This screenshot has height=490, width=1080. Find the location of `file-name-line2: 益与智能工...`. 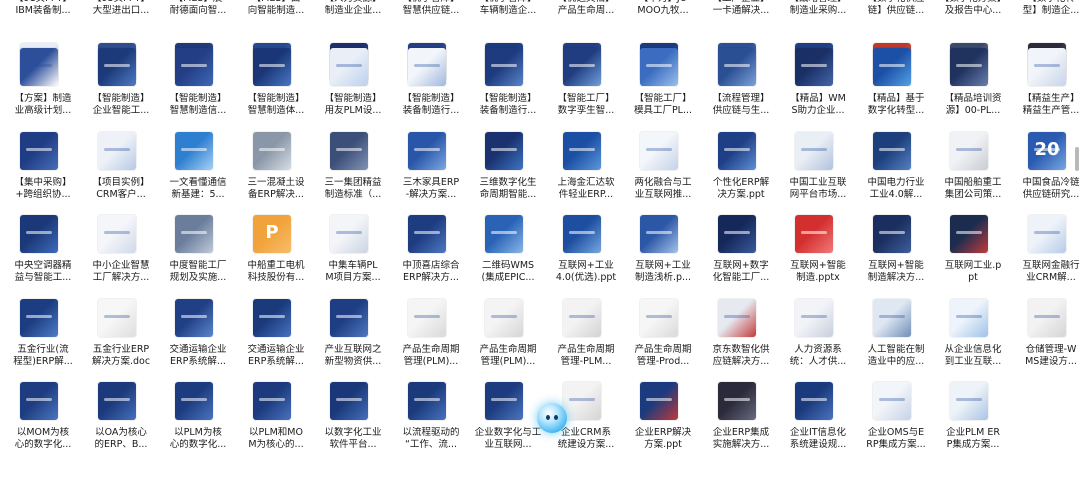

file-name-line2: 益与智能工... is located at coordinates (43, 277).